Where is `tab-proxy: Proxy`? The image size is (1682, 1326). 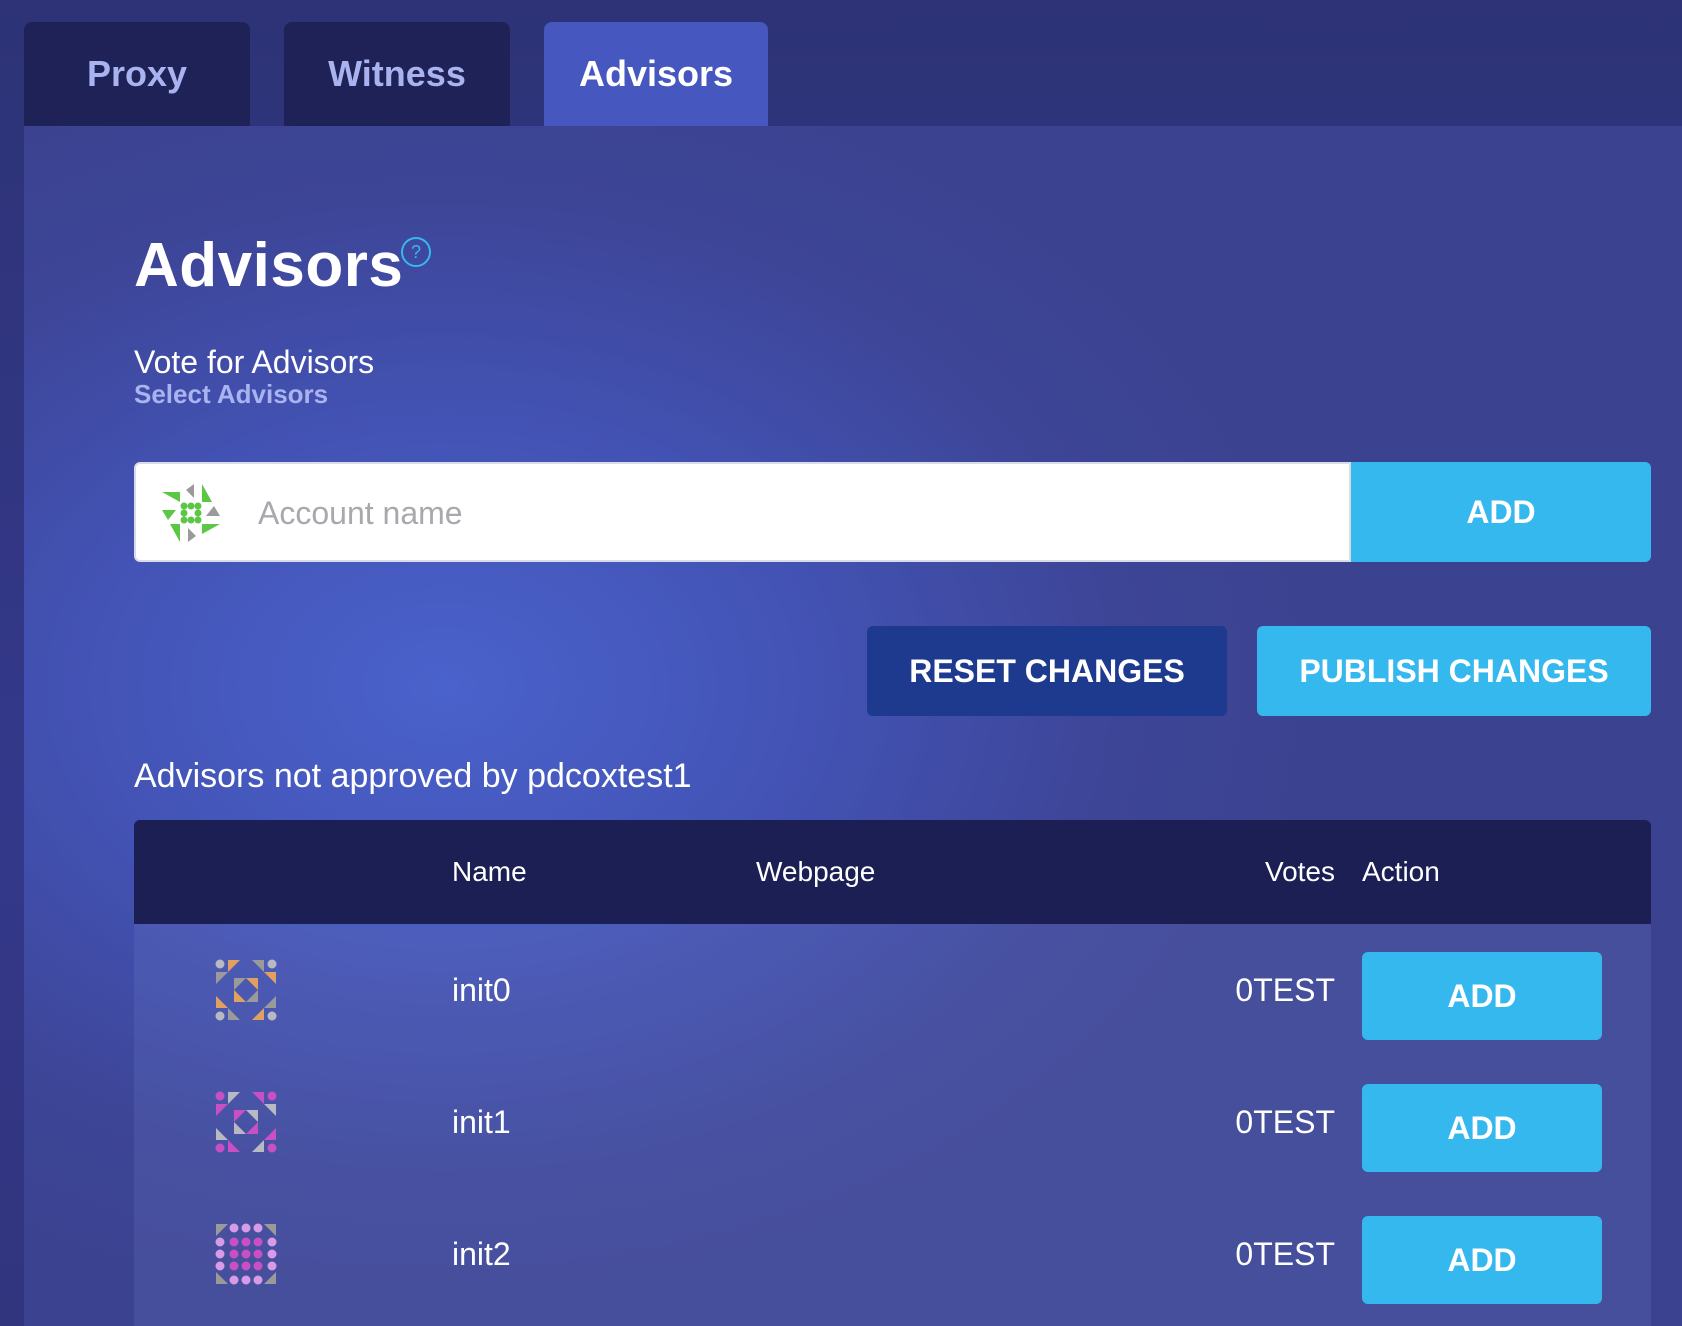
tab-proxy: Proxy is located at coordinates (137, 74).